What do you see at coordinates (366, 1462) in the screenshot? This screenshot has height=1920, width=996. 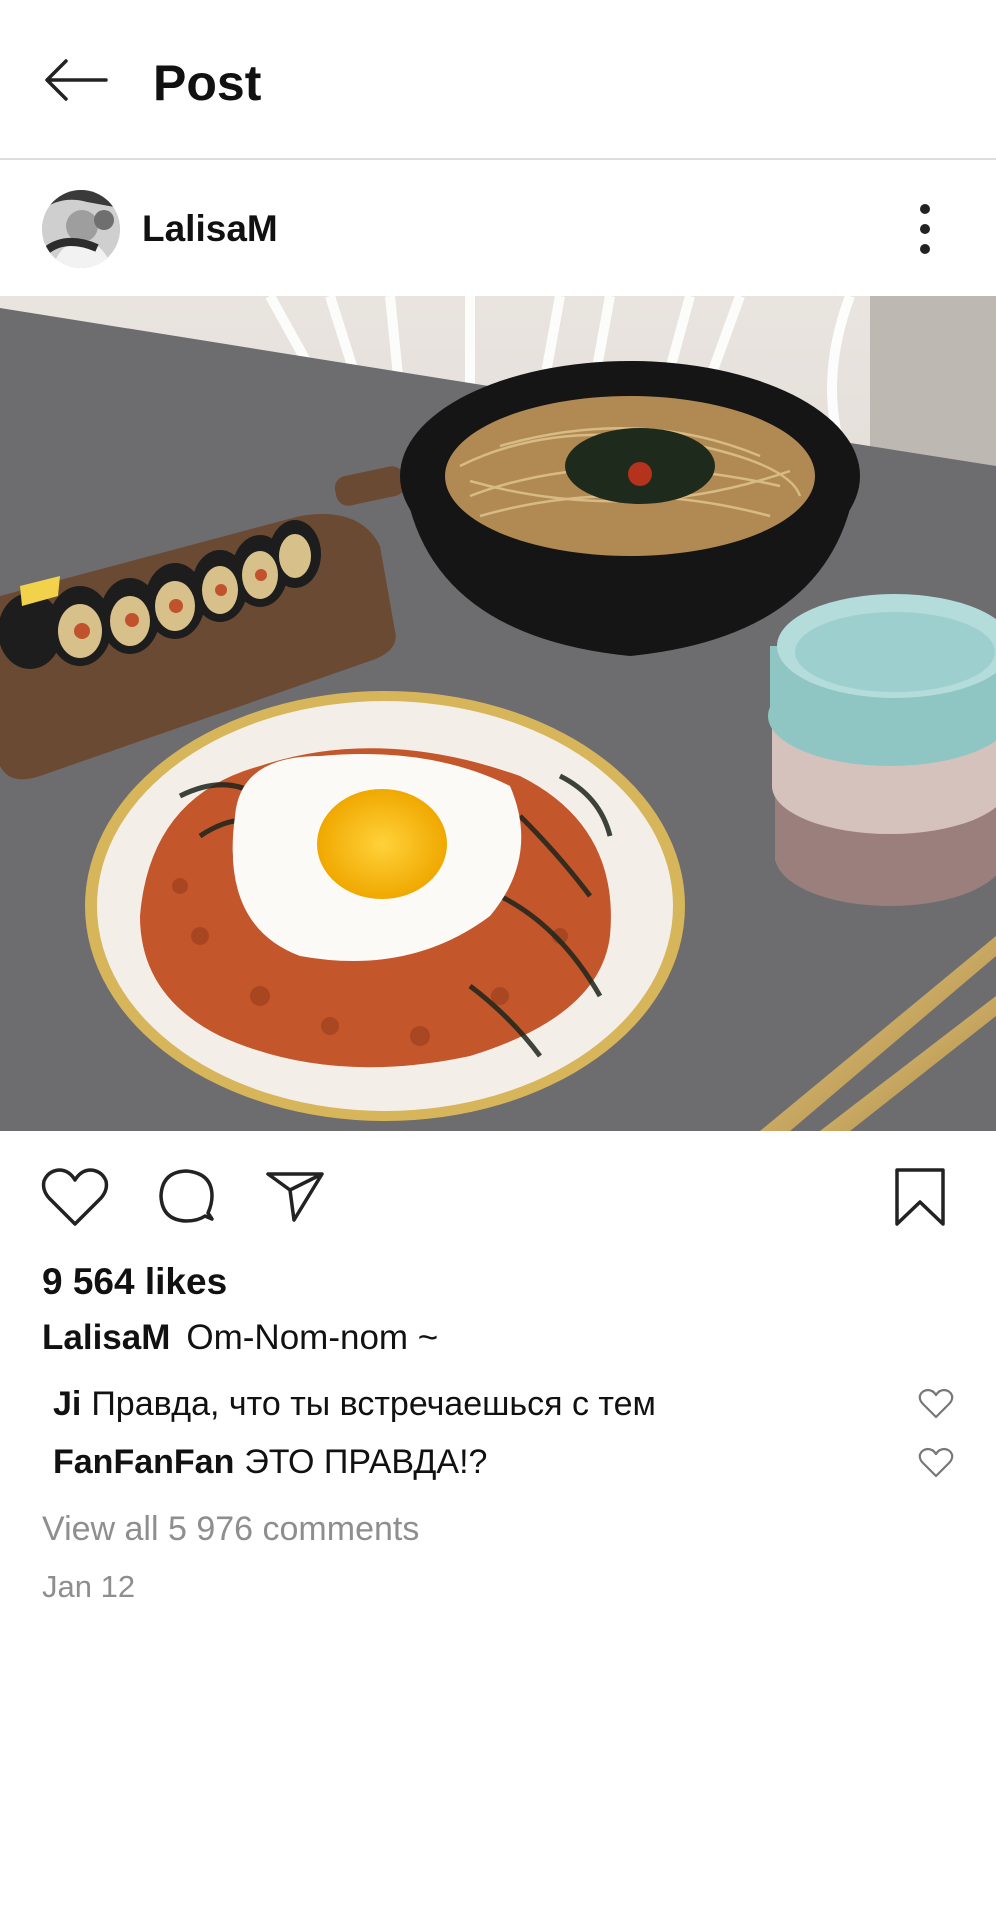 I see `comment-text: ЭТО ПРАВДА!?` at bounding box center [366, 1462].